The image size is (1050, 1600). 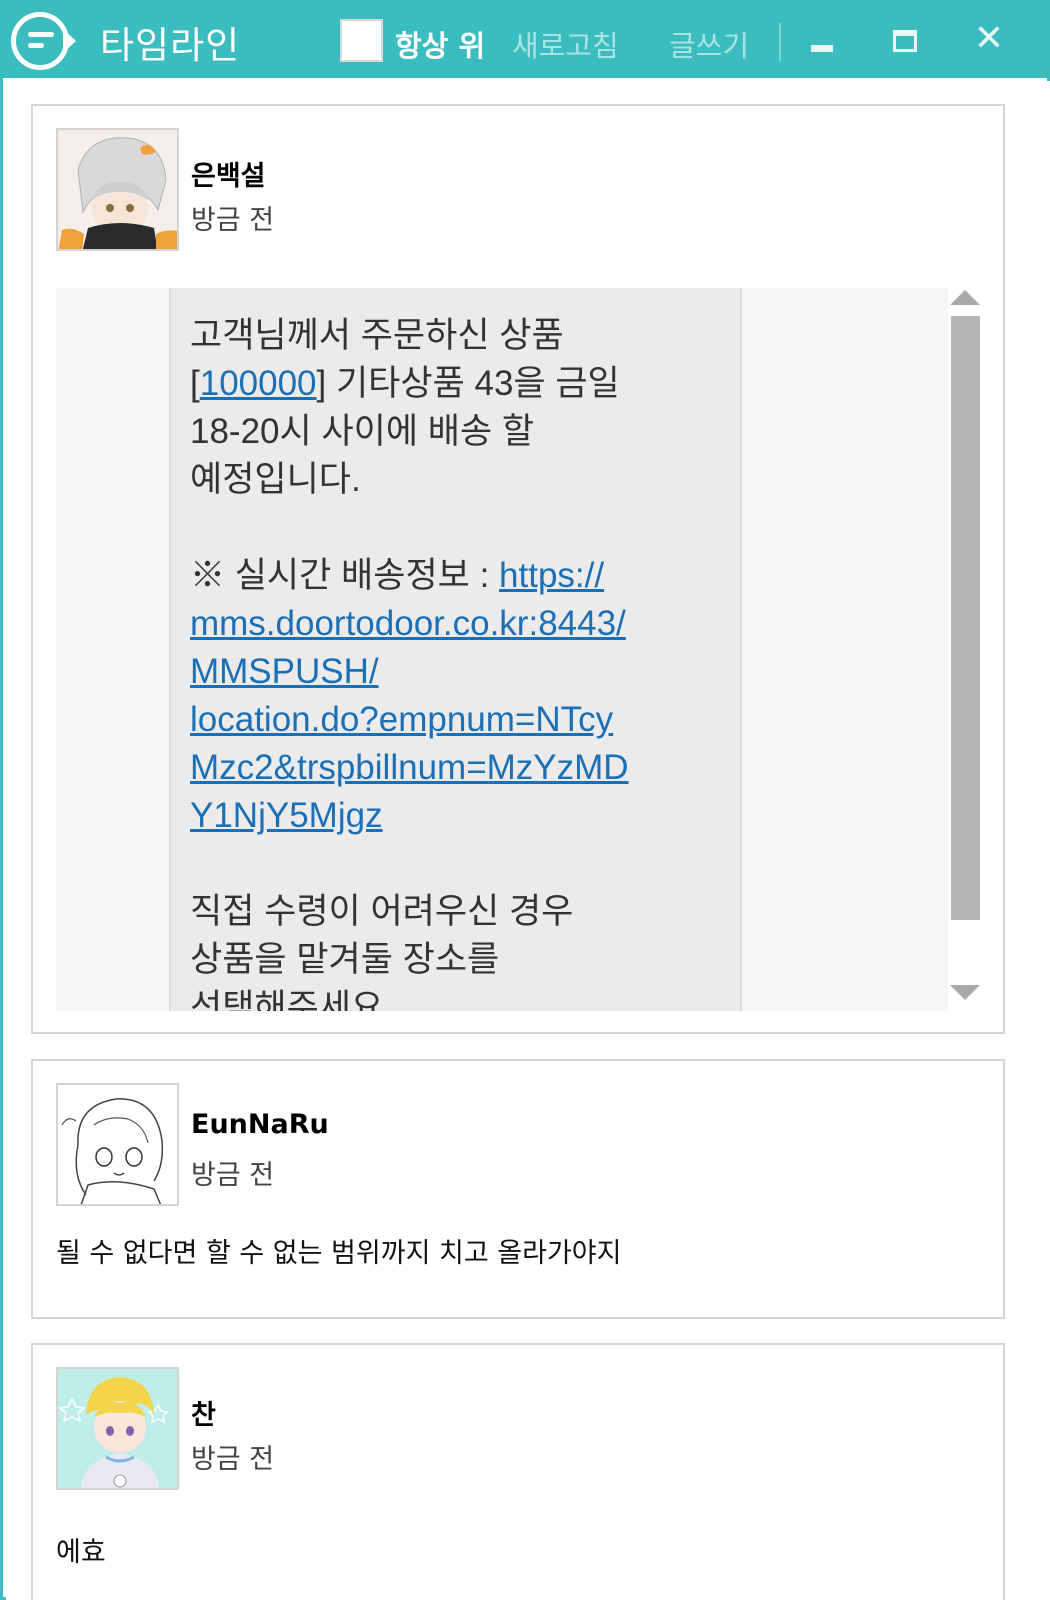 What do you see at coordinates (780, 42) in the screenshot?
I see `titlebar-divider` at bounding box center [780, 42].